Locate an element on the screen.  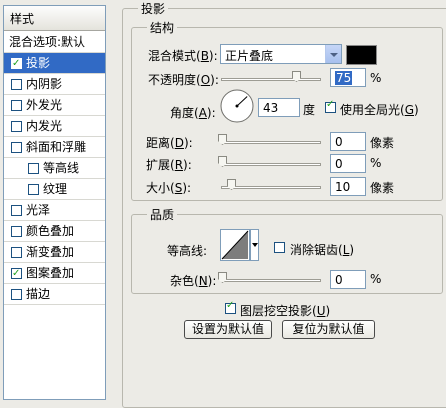
style-item-label: 描边 is located at coordinates (38, 294).